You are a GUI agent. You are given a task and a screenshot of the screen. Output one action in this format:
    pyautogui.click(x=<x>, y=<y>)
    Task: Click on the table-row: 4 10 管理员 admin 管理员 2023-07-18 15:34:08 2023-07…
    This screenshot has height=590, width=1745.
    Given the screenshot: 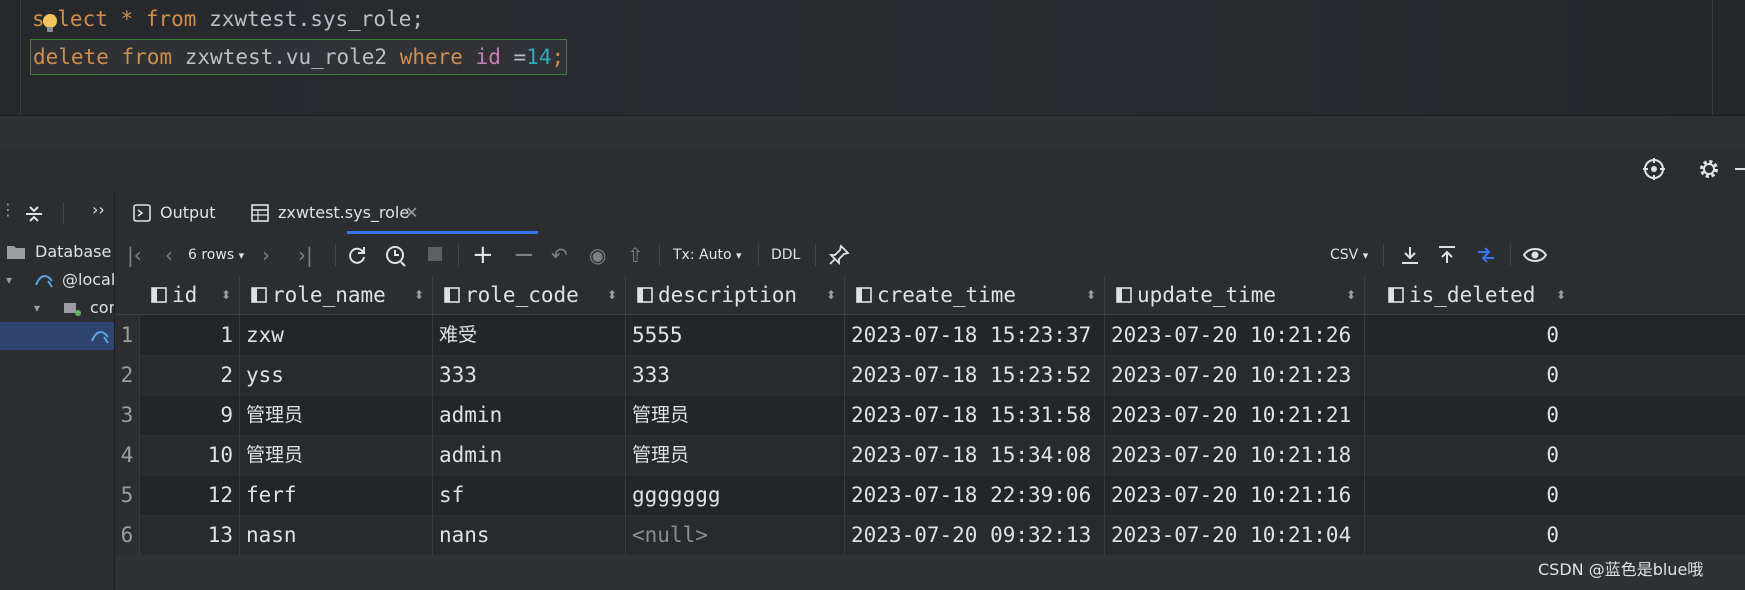 What is the action you would take?
    pyautogui.click(x=930, y=455)
    